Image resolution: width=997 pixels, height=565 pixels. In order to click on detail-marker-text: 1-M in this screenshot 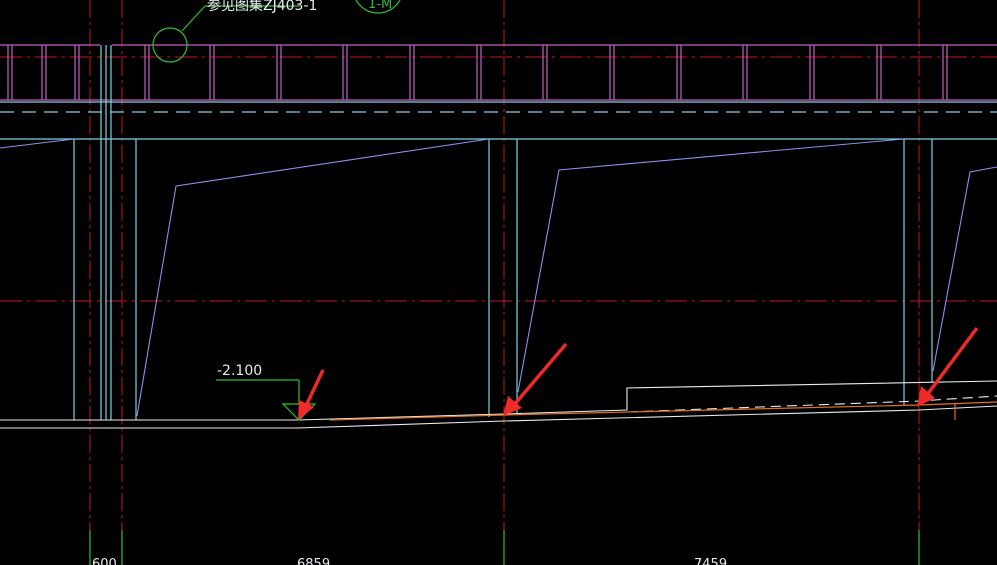, I will do `click(380, 6)`.